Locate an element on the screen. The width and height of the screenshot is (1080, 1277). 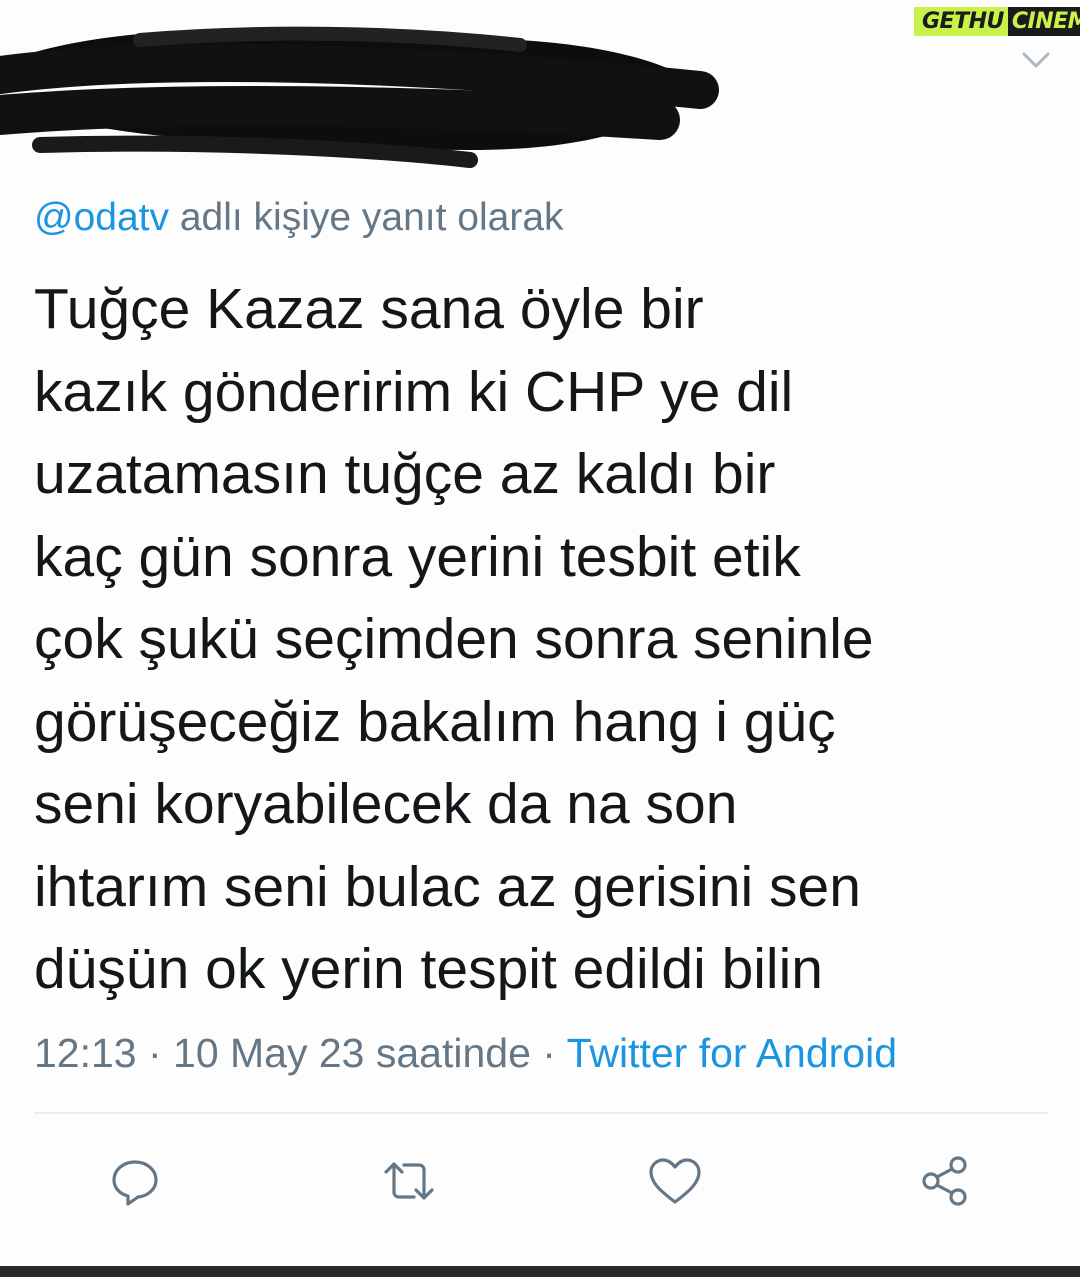
watermark-logo: GETHUCINEMA is located at coordinates (997, 21).